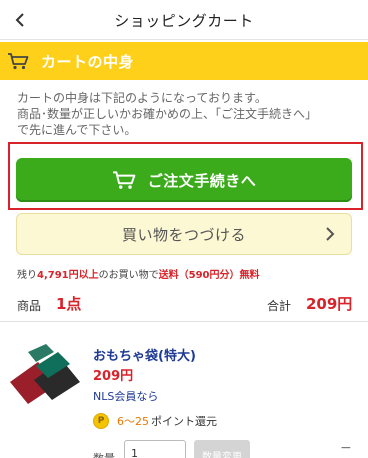  What do you see at coordinates (184, 421) in the screenshot?
I see `points-text: ポイント還元` at bounding box center [184, 421].